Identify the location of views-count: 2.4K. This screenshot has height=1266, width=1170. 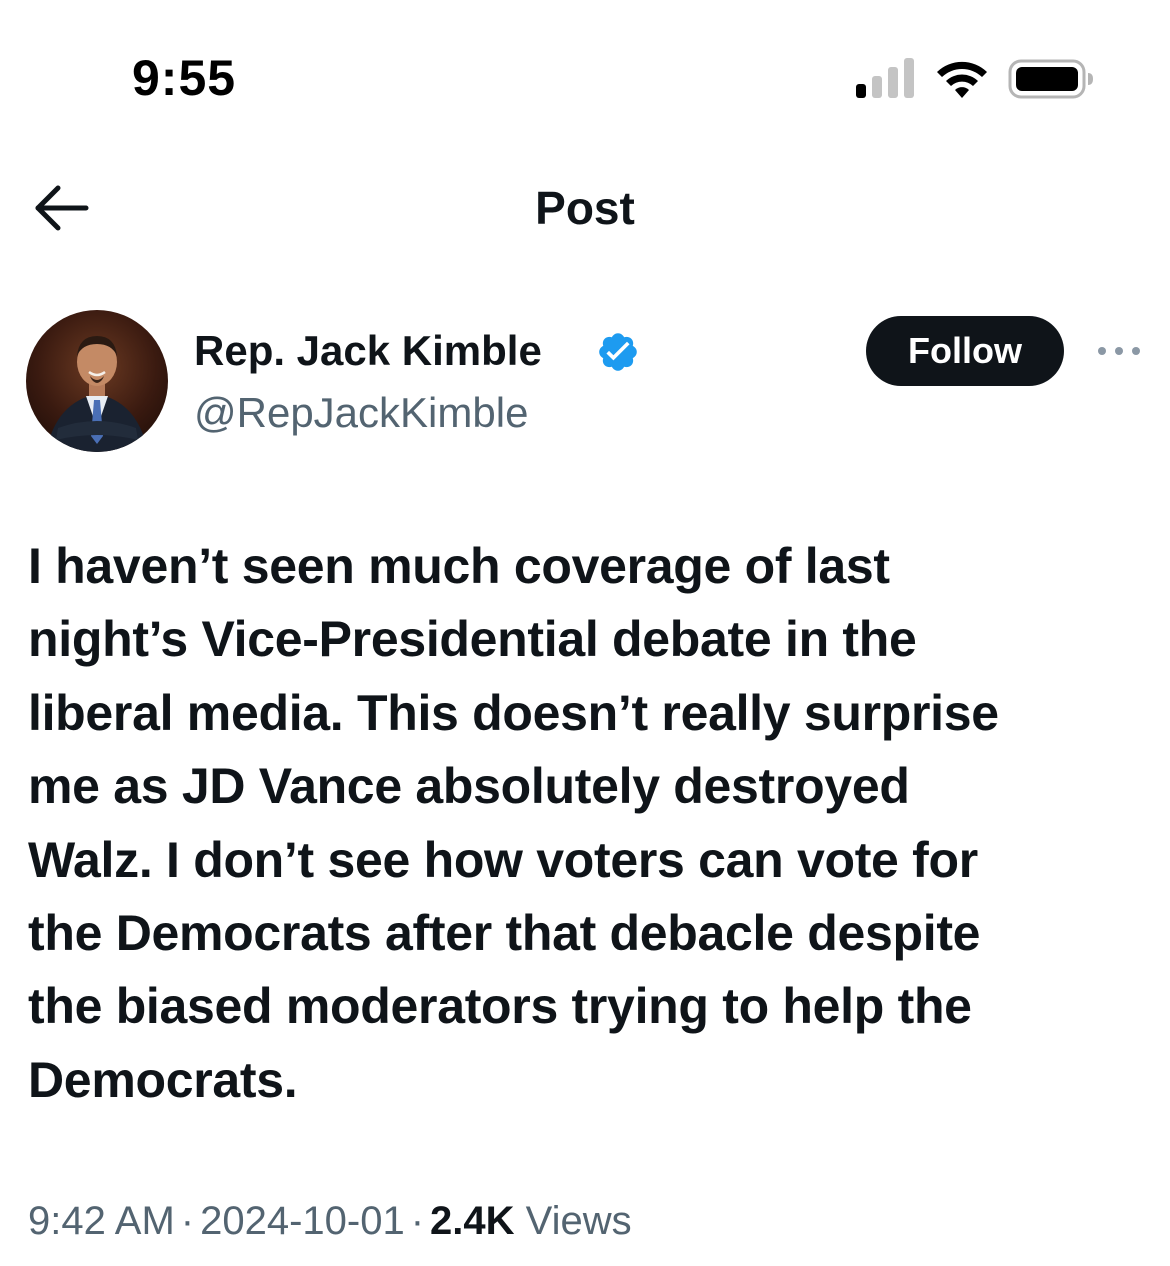
(472, 1221).